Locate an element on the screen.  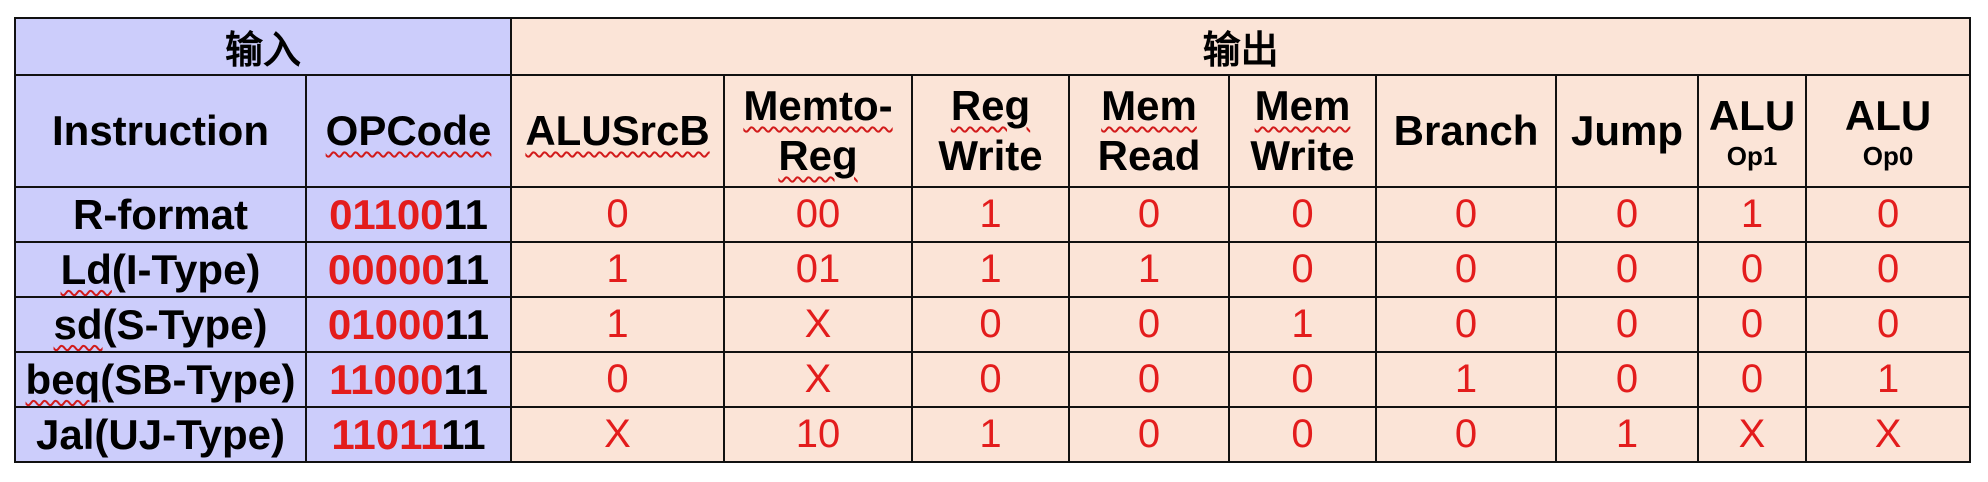
instruction-type: (S-Type) is located at coordinates (185, 324).